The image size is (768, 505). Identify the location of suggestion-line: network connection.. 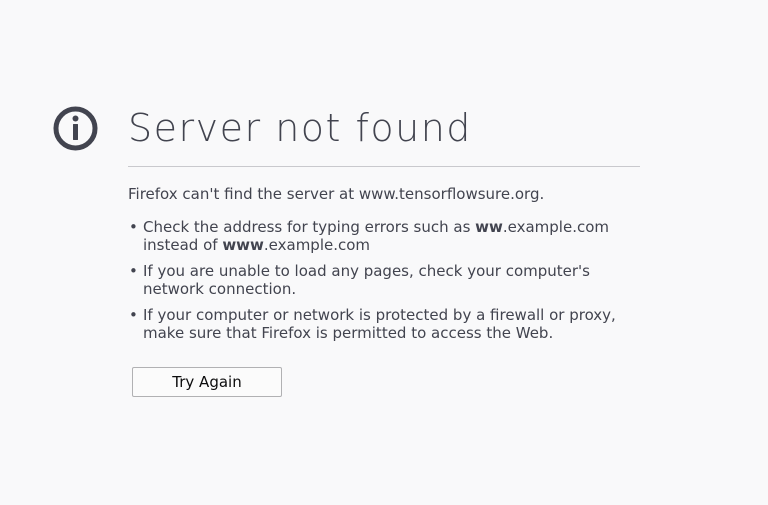
(220, 289).